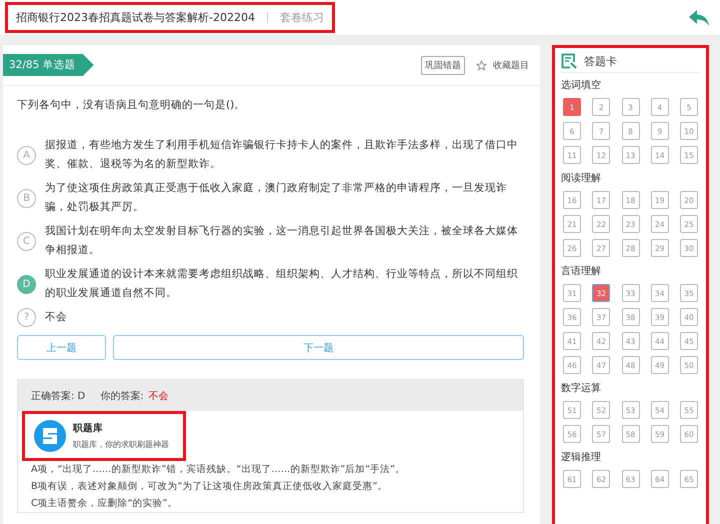  Describe the element at coordinates (131, 105) in the screenshot. I see `question-stem: 下列各句中，没有语病且句意明确的一句是()。` at that location.